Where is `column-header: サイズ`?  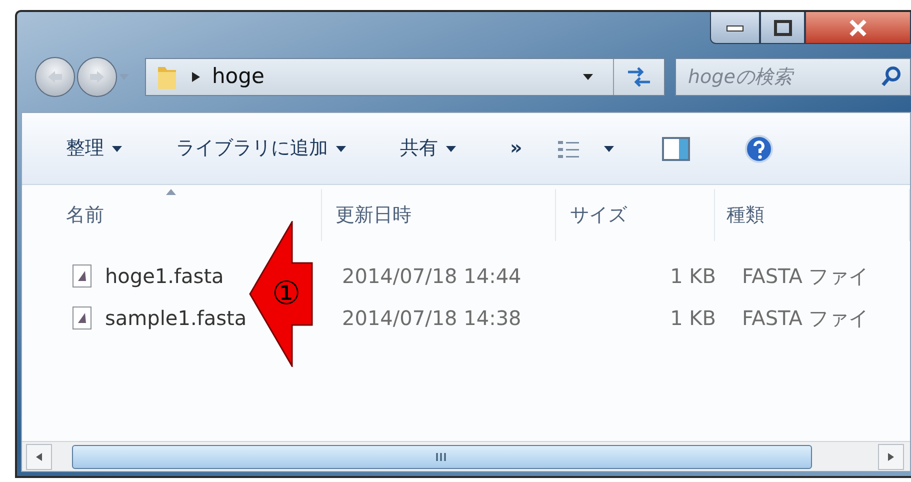
column-header: サイズ is located at coordinates (635, 215).